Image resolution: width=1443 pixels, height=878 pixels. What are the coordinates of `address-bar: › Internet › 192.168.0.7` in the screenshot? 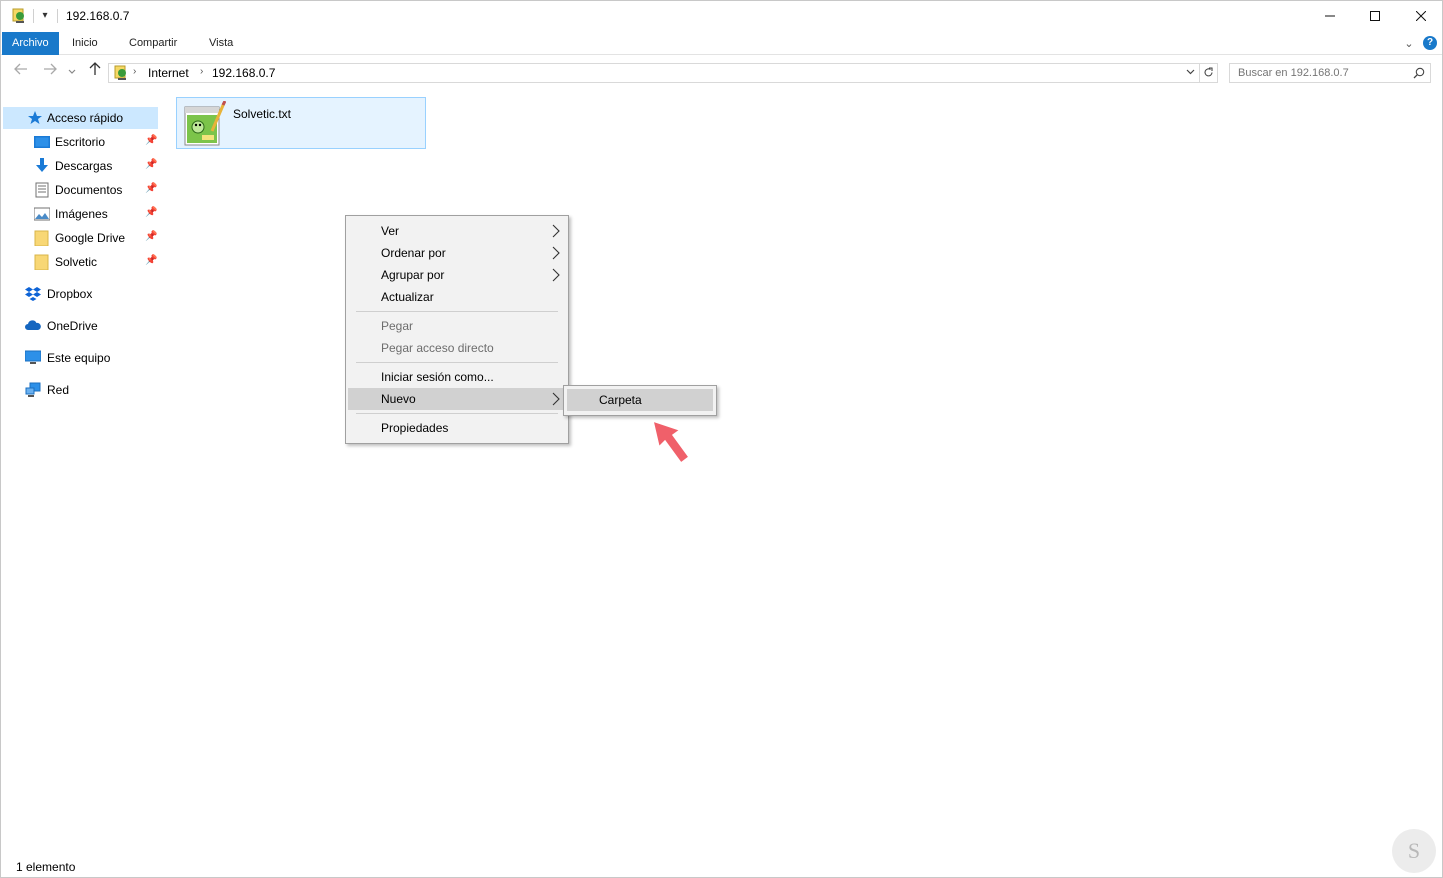 It's located at (654, 73).